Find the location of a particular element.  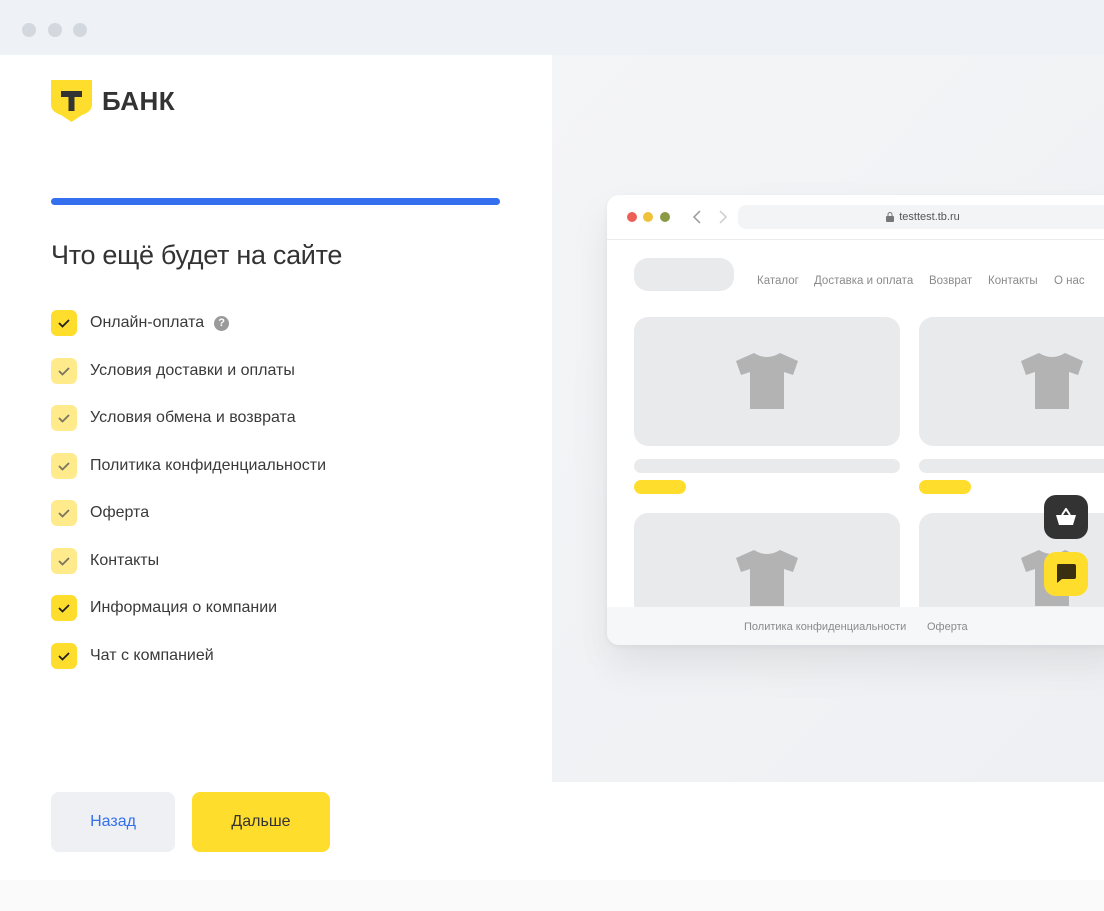

back-button: Назад is located at coordinates (113, 822).